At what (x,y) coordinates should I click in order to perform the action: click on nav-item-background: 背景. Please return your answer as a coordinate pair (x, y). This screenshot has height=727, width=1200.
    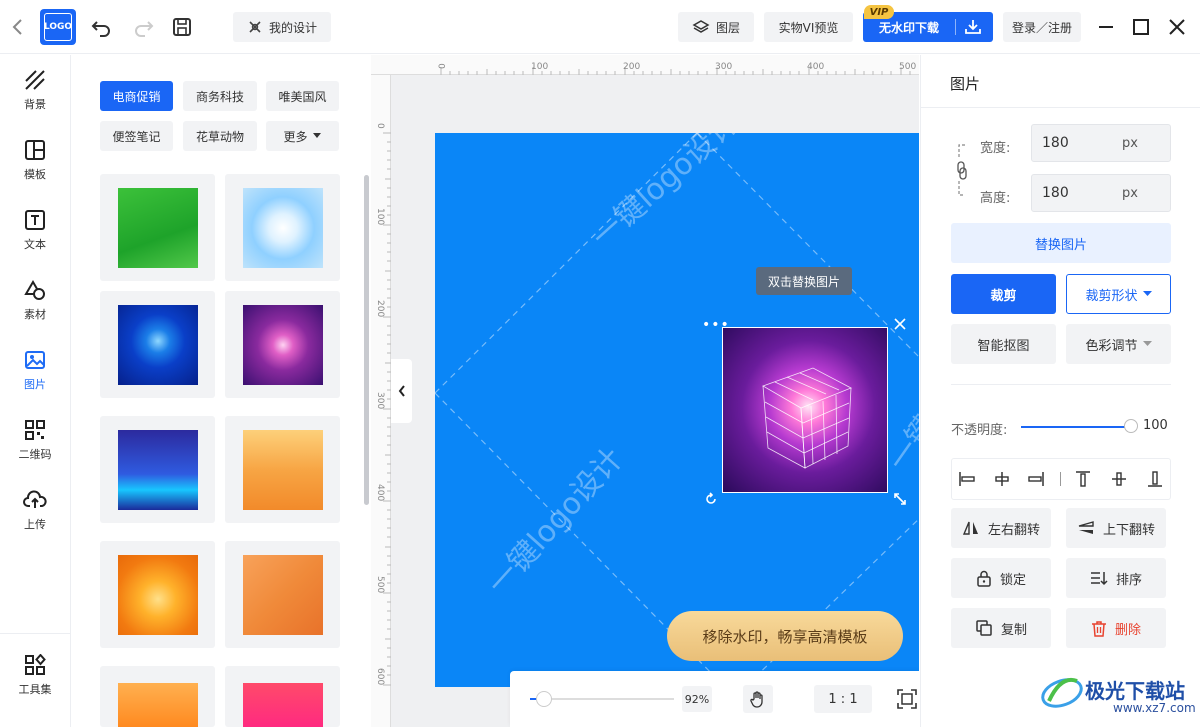
    Looking at the image, I should click on (35, 90).